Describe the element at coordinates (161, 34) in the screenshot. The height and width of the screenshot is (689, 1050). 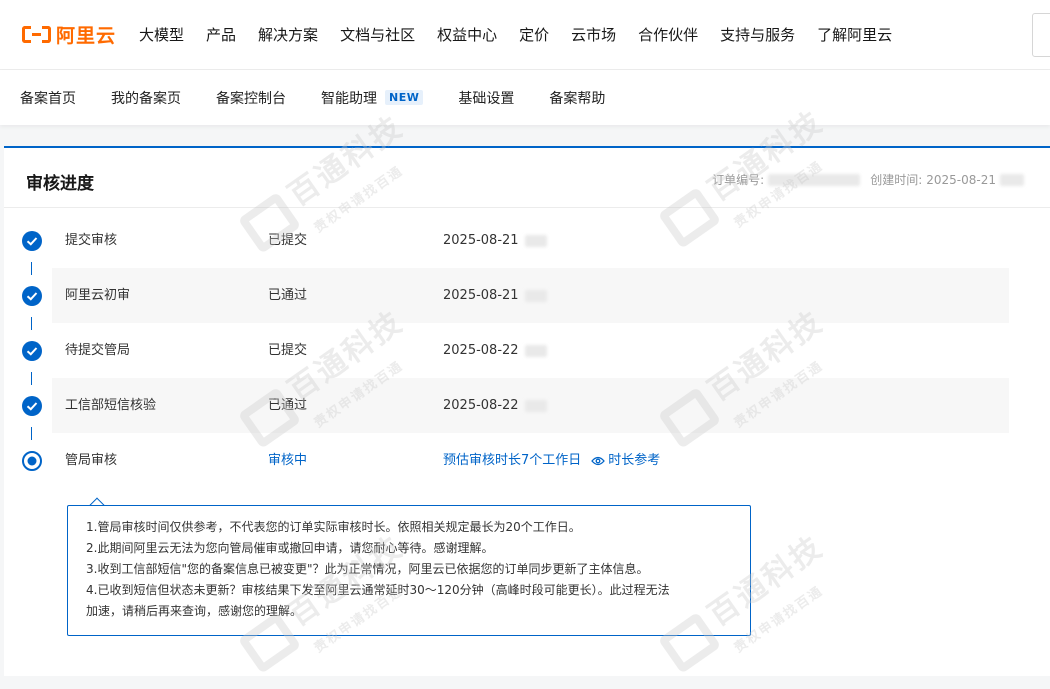
I see `nav-item-large-model: 大模型` at that location.